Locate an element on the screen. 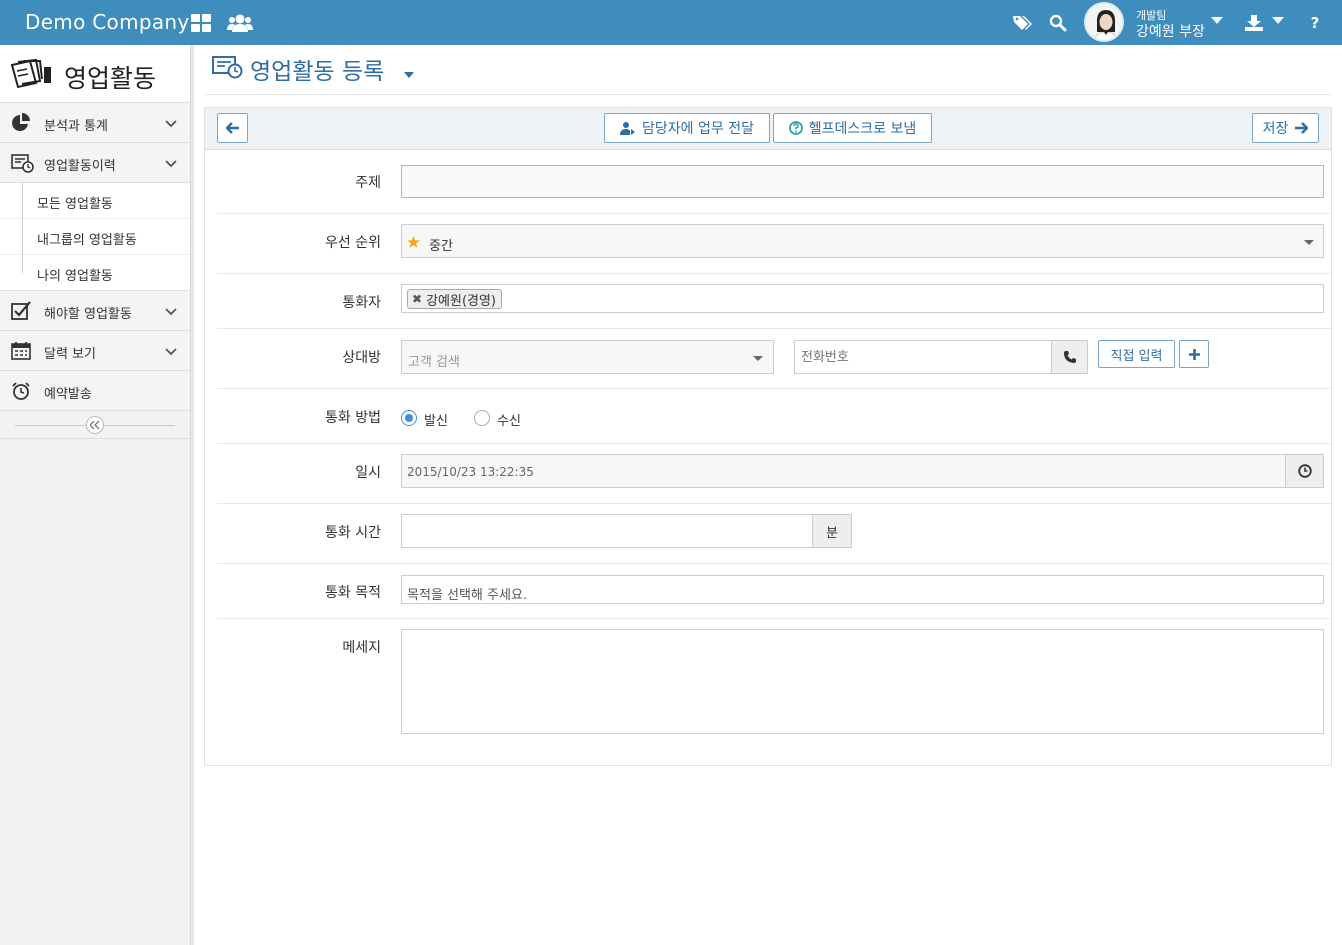 The width and height of the screenshot is (1342, 945). message-label: 메세지 is located at coordinates (361, 648).